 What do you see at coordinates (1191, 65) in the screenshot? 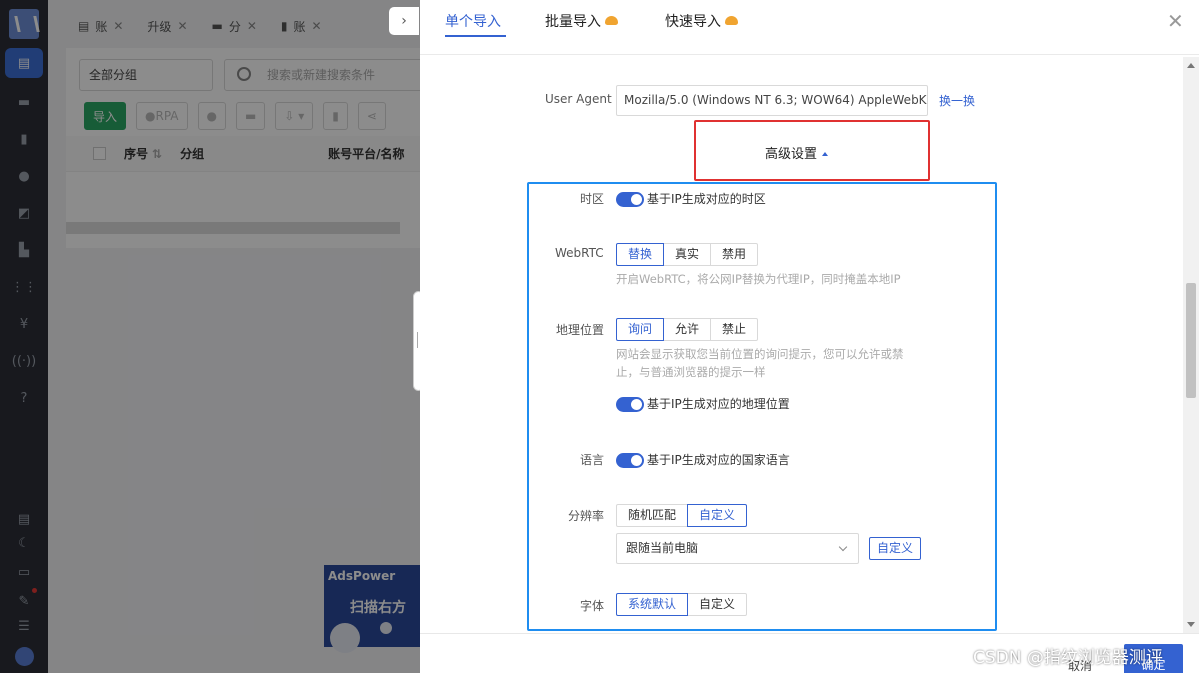
I see `scroll-up-arrow-icon` at bounding box center [1191, 65].